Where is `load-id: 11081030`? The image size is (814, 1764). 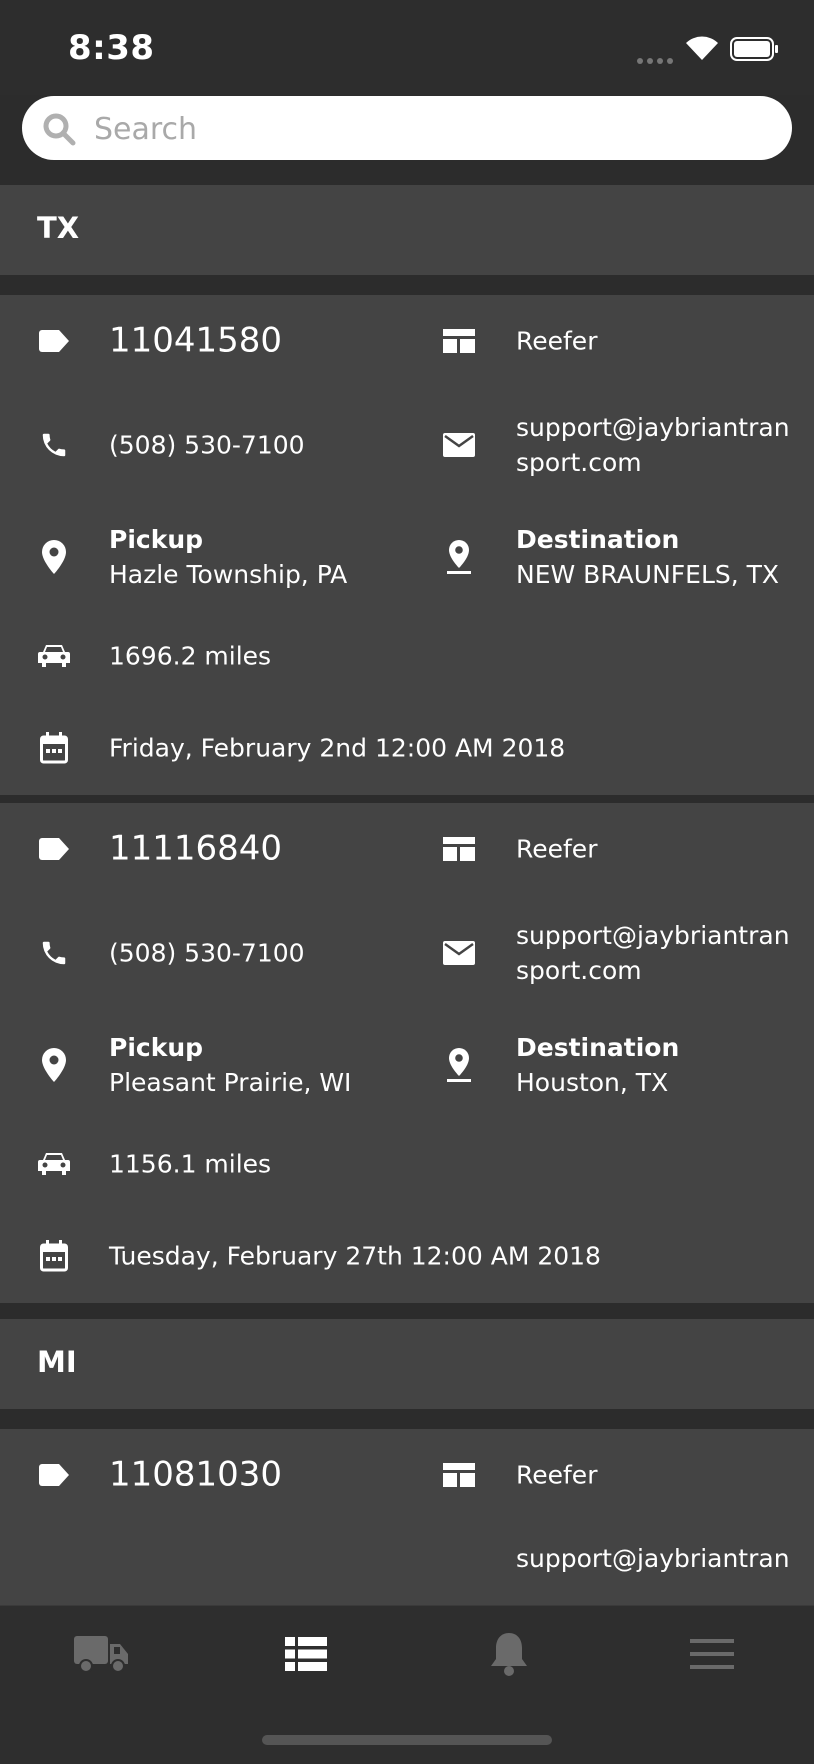
load-id: 11081030 is located at coordinates (196, 1474).